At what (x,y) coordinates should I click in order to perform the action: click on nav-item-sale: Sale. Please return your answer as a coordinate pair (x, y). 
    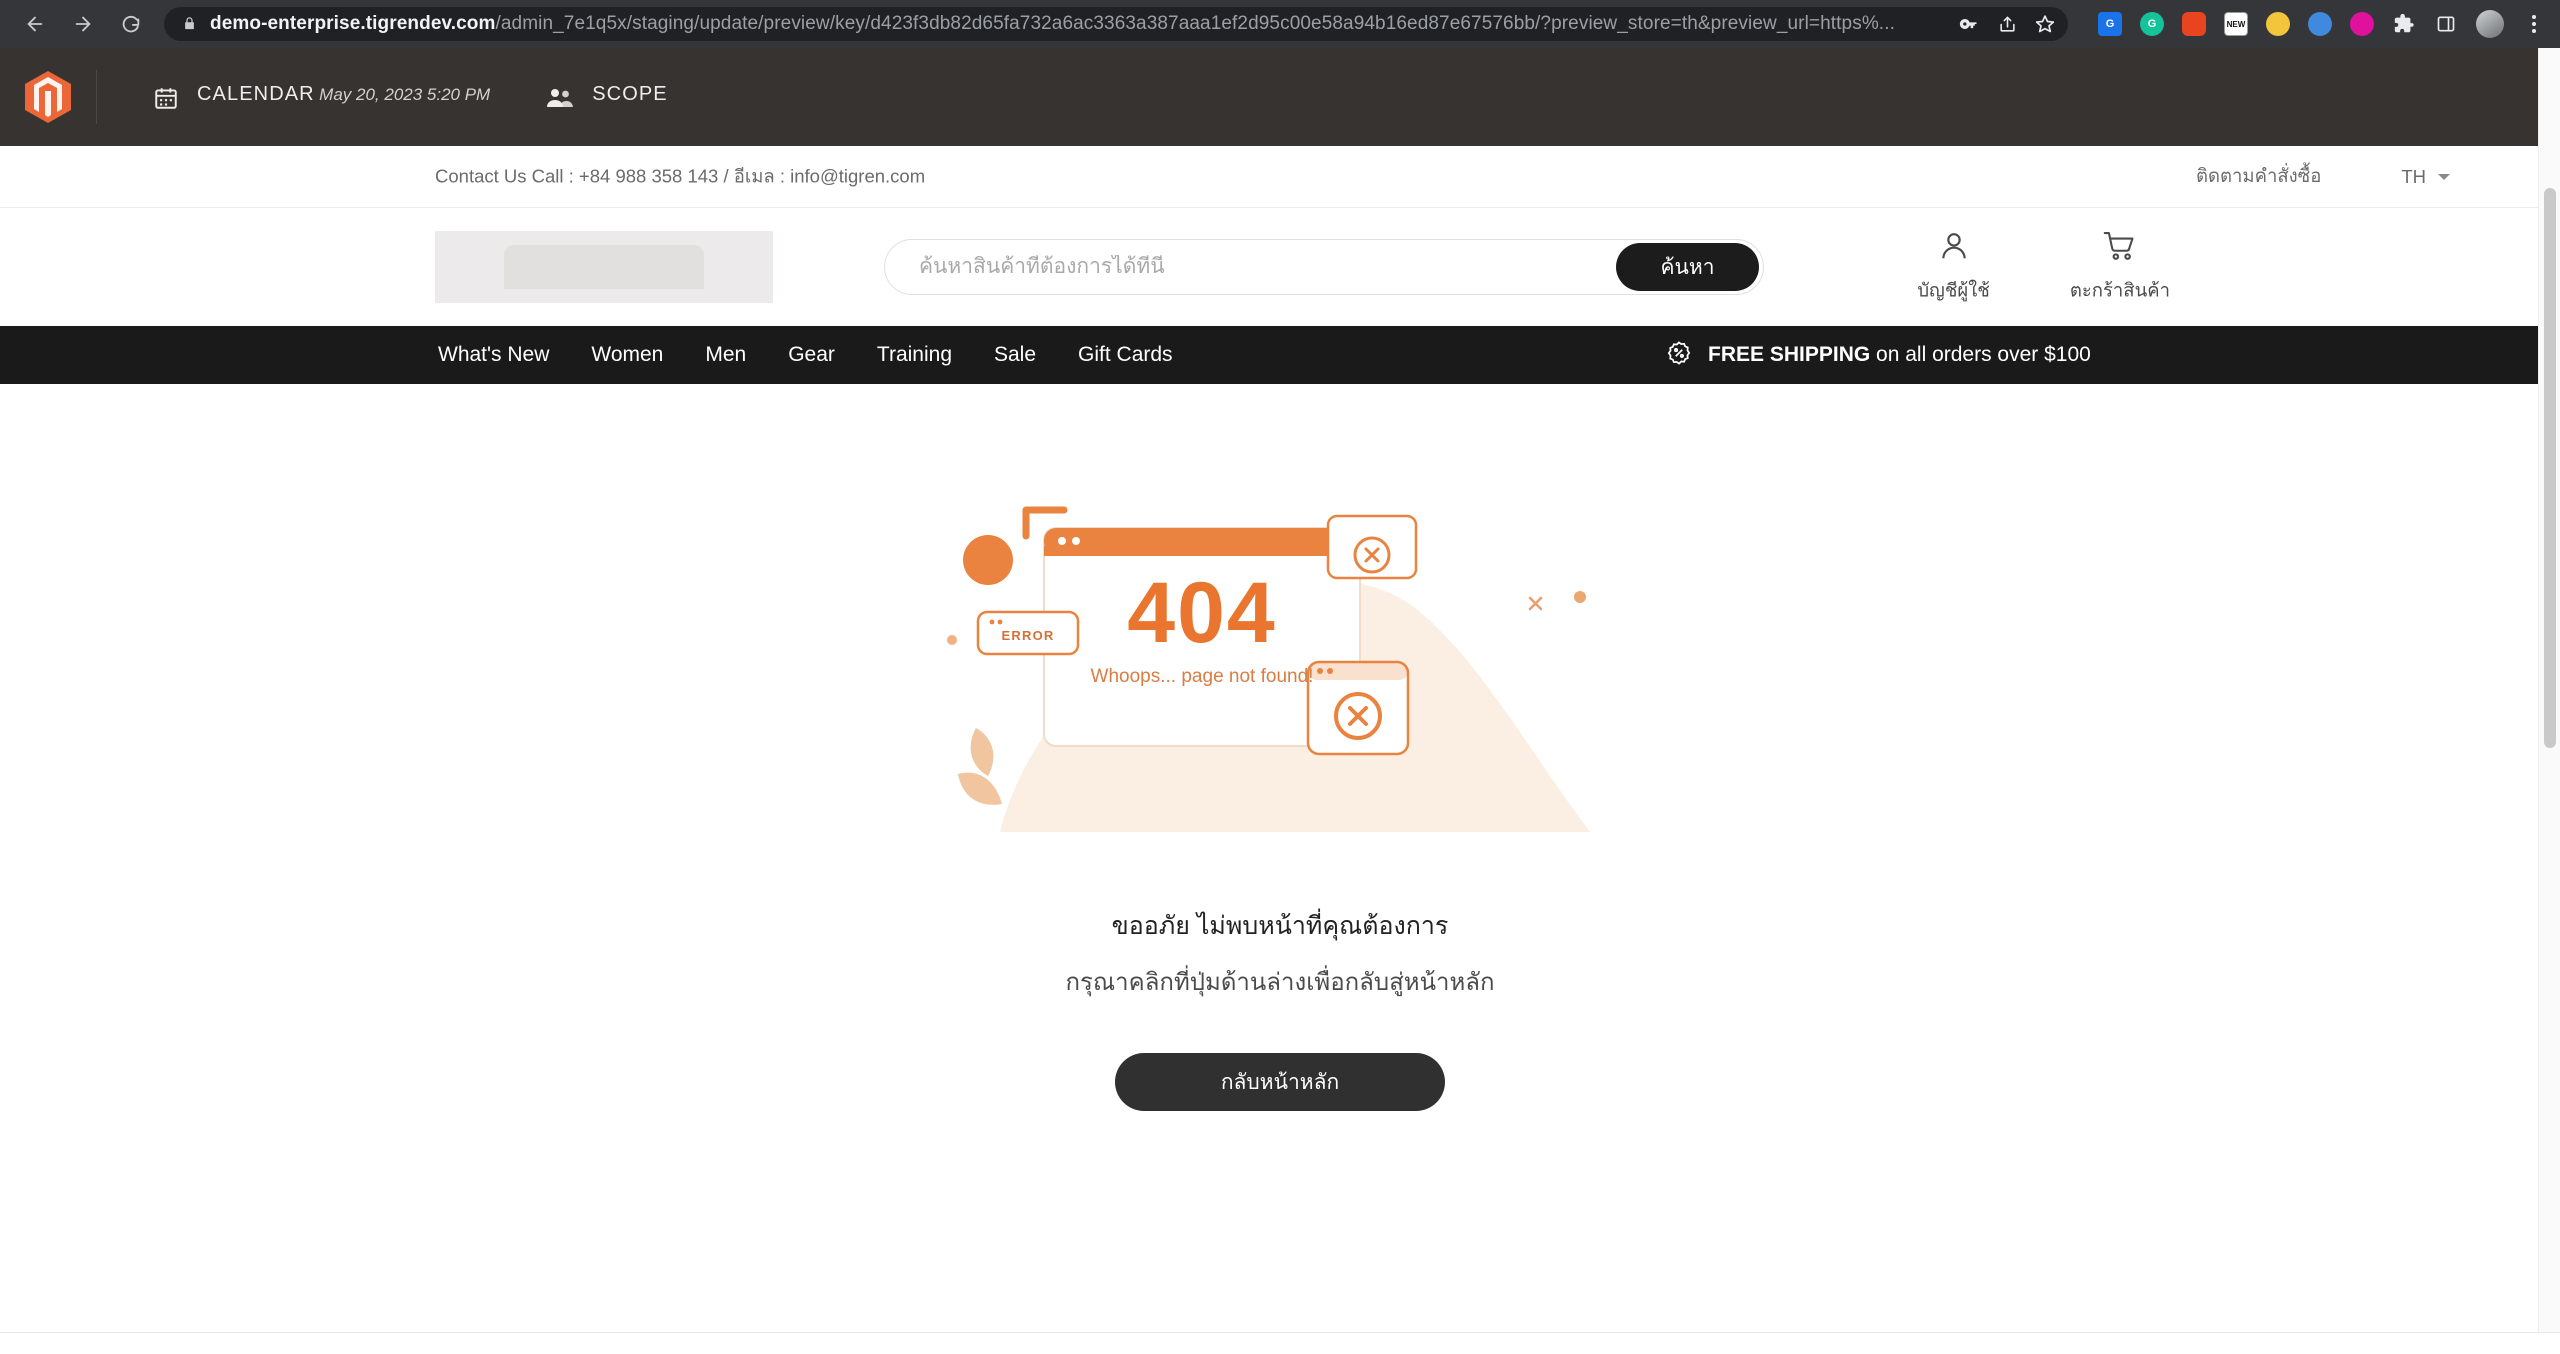
    Looking at the image, I should click on (1015, 355).